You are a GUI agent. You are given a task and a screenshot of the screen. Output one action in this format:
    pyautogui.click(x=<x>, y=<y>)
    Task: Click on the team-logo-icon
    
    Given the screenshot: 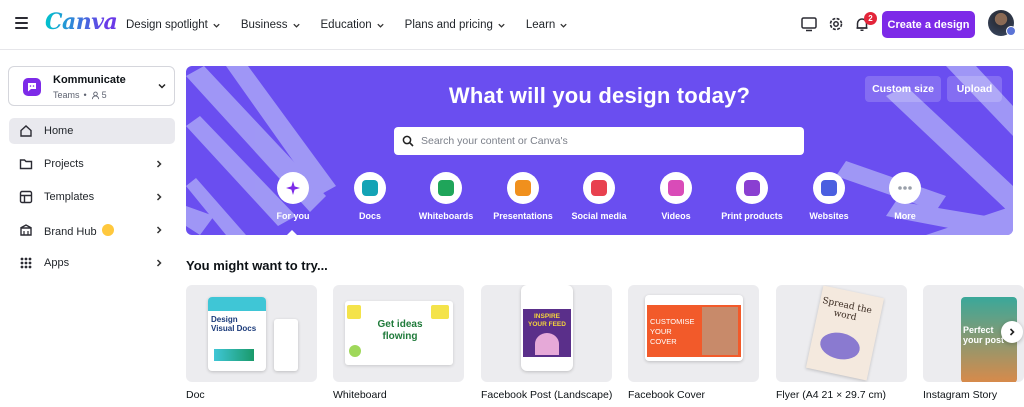 What is the action you would take?
    pyautogui.click(x=32, y=87)
    